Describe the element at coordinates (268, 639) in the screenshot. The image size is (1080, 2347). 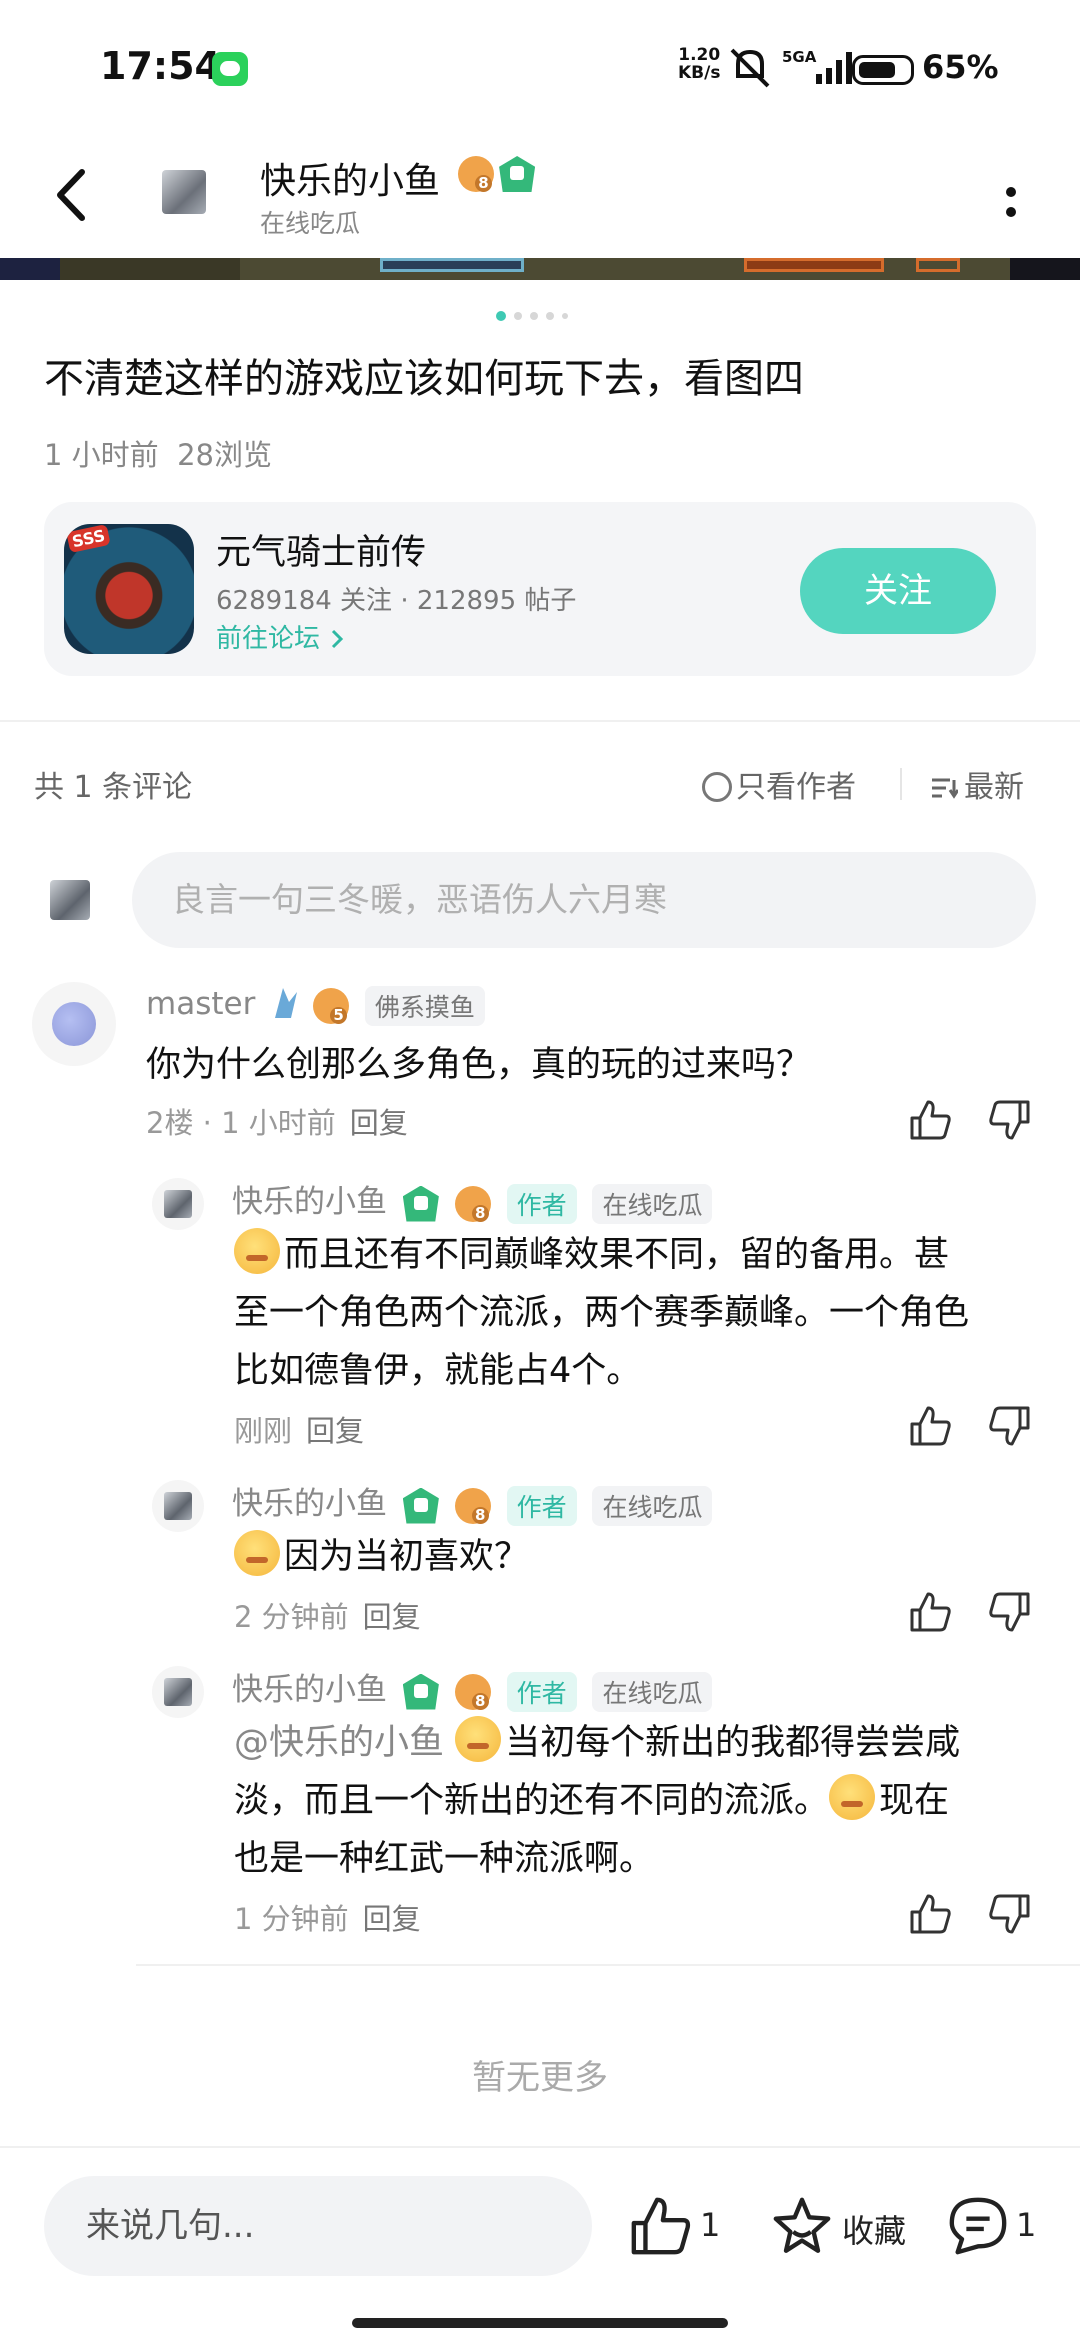
I see `forum-link-label: 前往论坛` at that location.